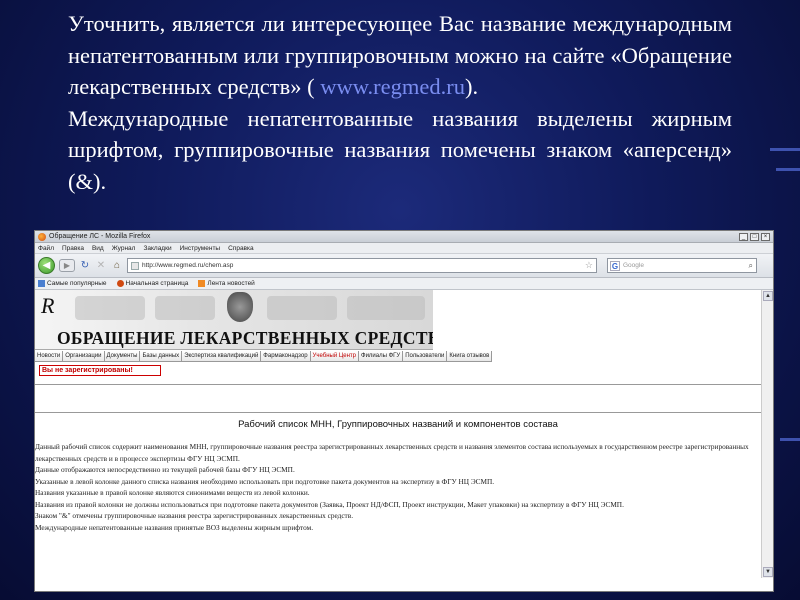  Describe the element at coordinates (135, 265) in the screenshot. I see `site-favicon-icon` at that location.